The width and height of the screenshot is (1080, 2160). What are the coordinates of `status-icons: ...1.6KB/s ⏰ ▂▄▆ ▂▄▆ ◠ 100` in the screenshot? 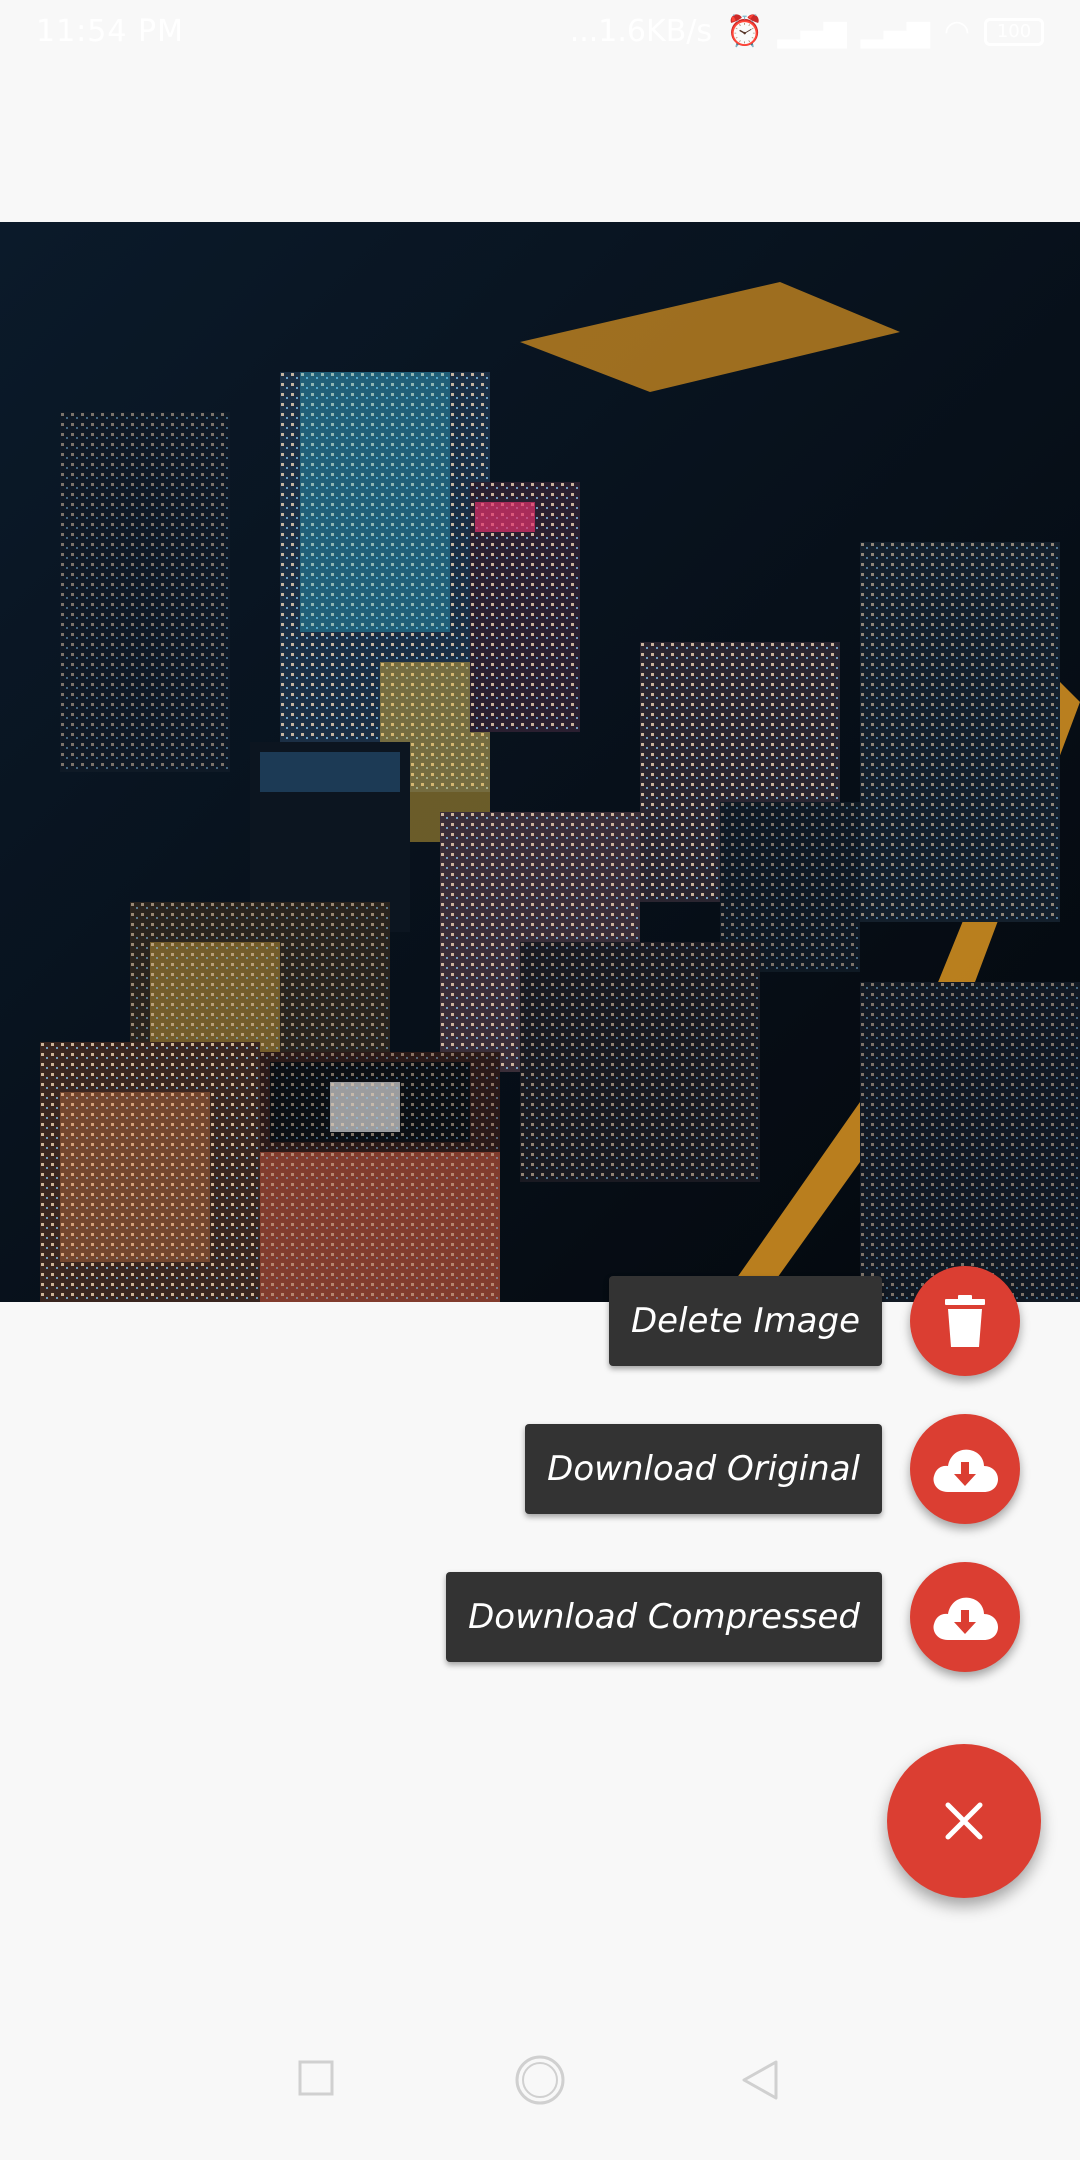 It's located at (807, 31).